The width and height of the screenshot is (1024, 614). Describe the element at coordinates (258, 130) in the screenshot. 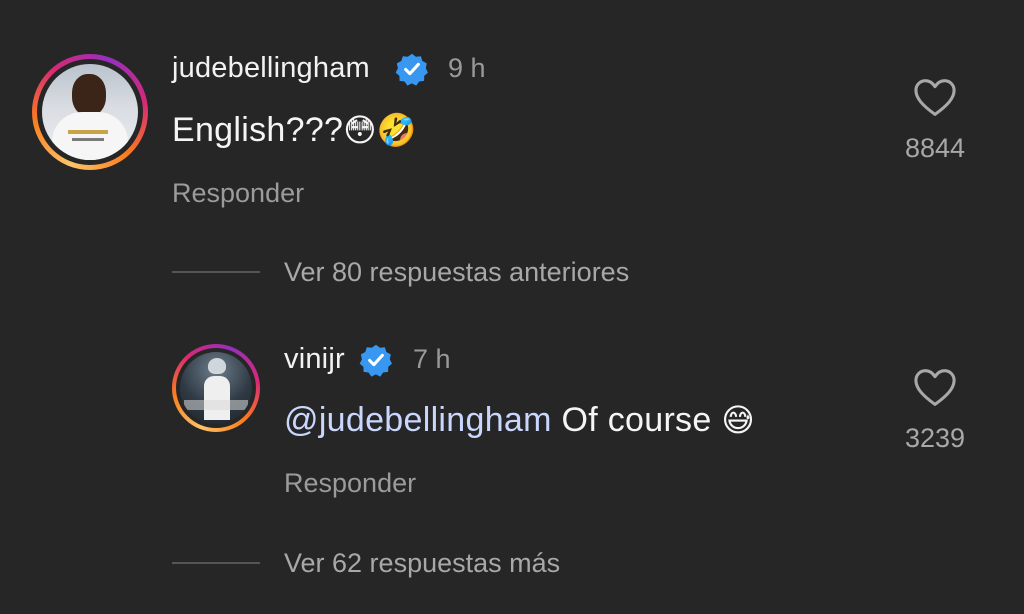

I see `comment-text-body: English???` at that location.